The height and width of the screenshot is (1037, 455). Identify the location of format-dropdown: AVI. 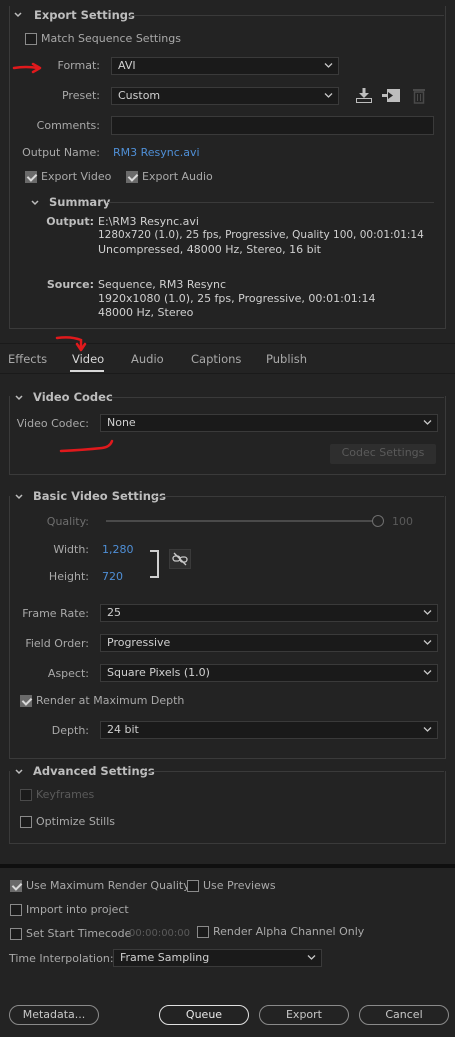
(225, 66).